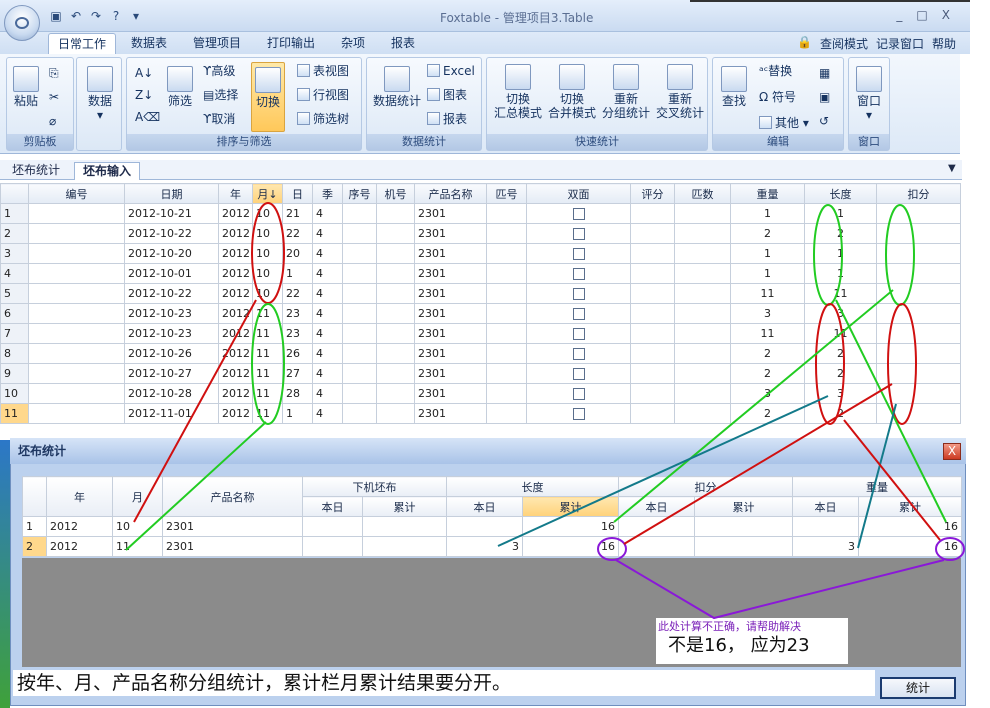 The image size is (990, 708). What do you see at coordinates (946, 15) in the screenshot?
I see `close-button: X` at bounding box center [946, 15].